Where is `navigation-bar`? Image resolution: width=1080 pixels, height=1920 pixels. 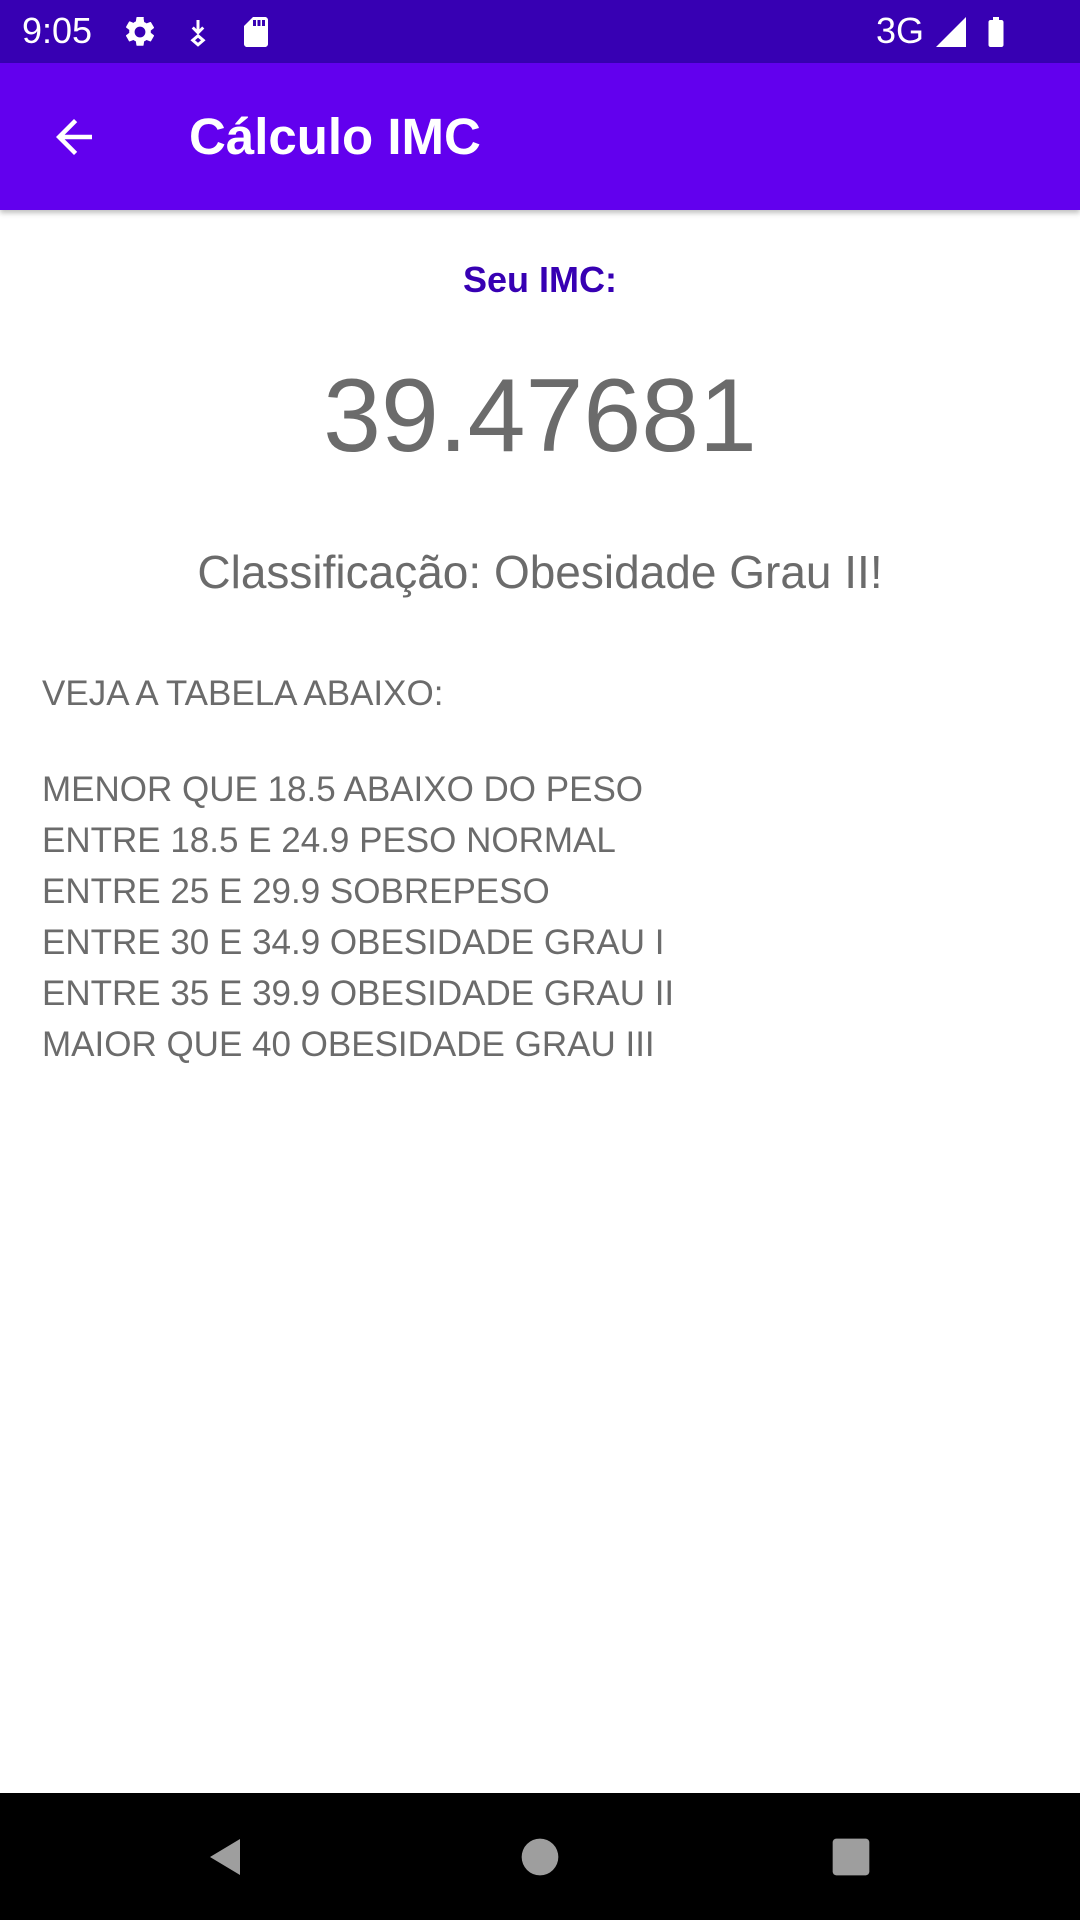 navigation-bar is located at coordinates (540, 1856).